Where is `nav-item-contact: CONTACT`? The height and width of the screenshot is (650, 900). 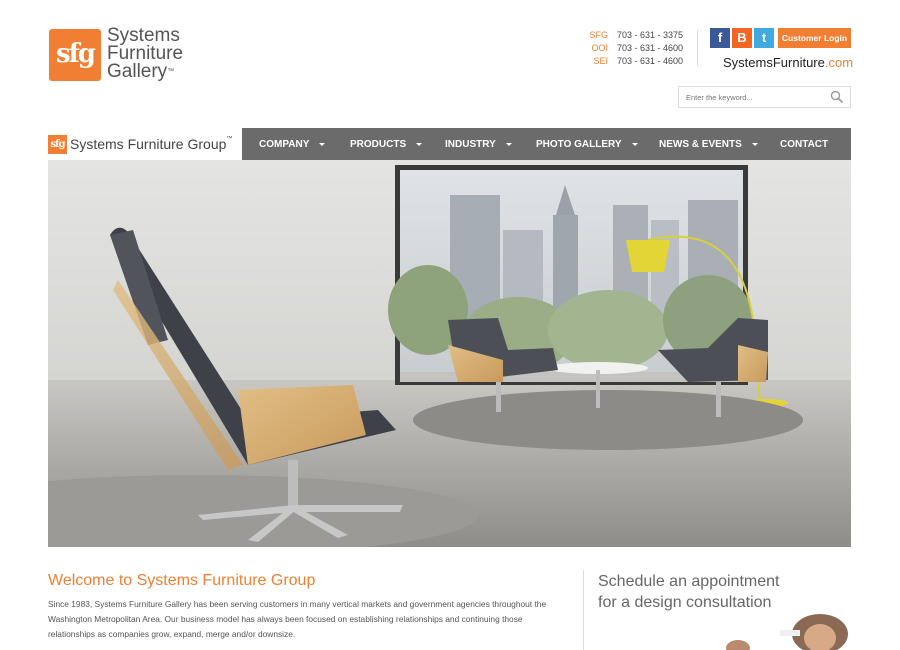
nav-item-contact: CONTACT is located at coordinates (804, 144).